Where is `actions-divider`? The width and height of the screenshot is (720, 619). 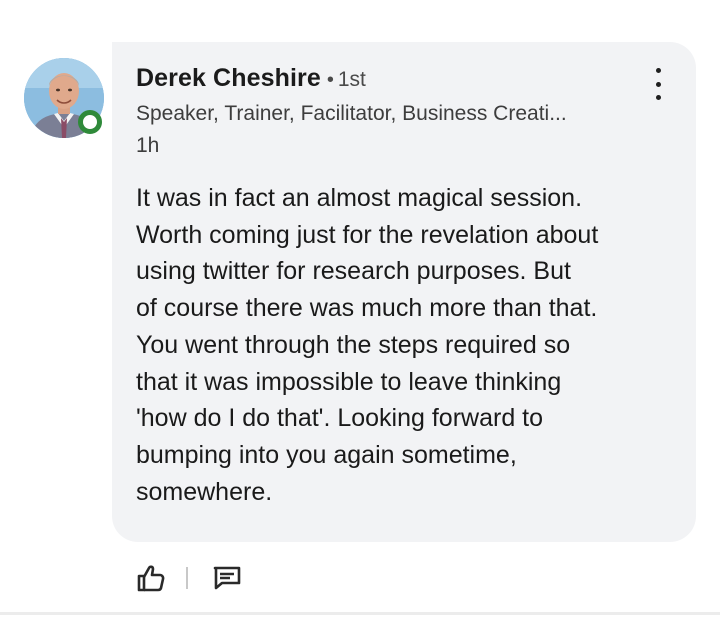 actions-divider is located at coordinates (187, 578).